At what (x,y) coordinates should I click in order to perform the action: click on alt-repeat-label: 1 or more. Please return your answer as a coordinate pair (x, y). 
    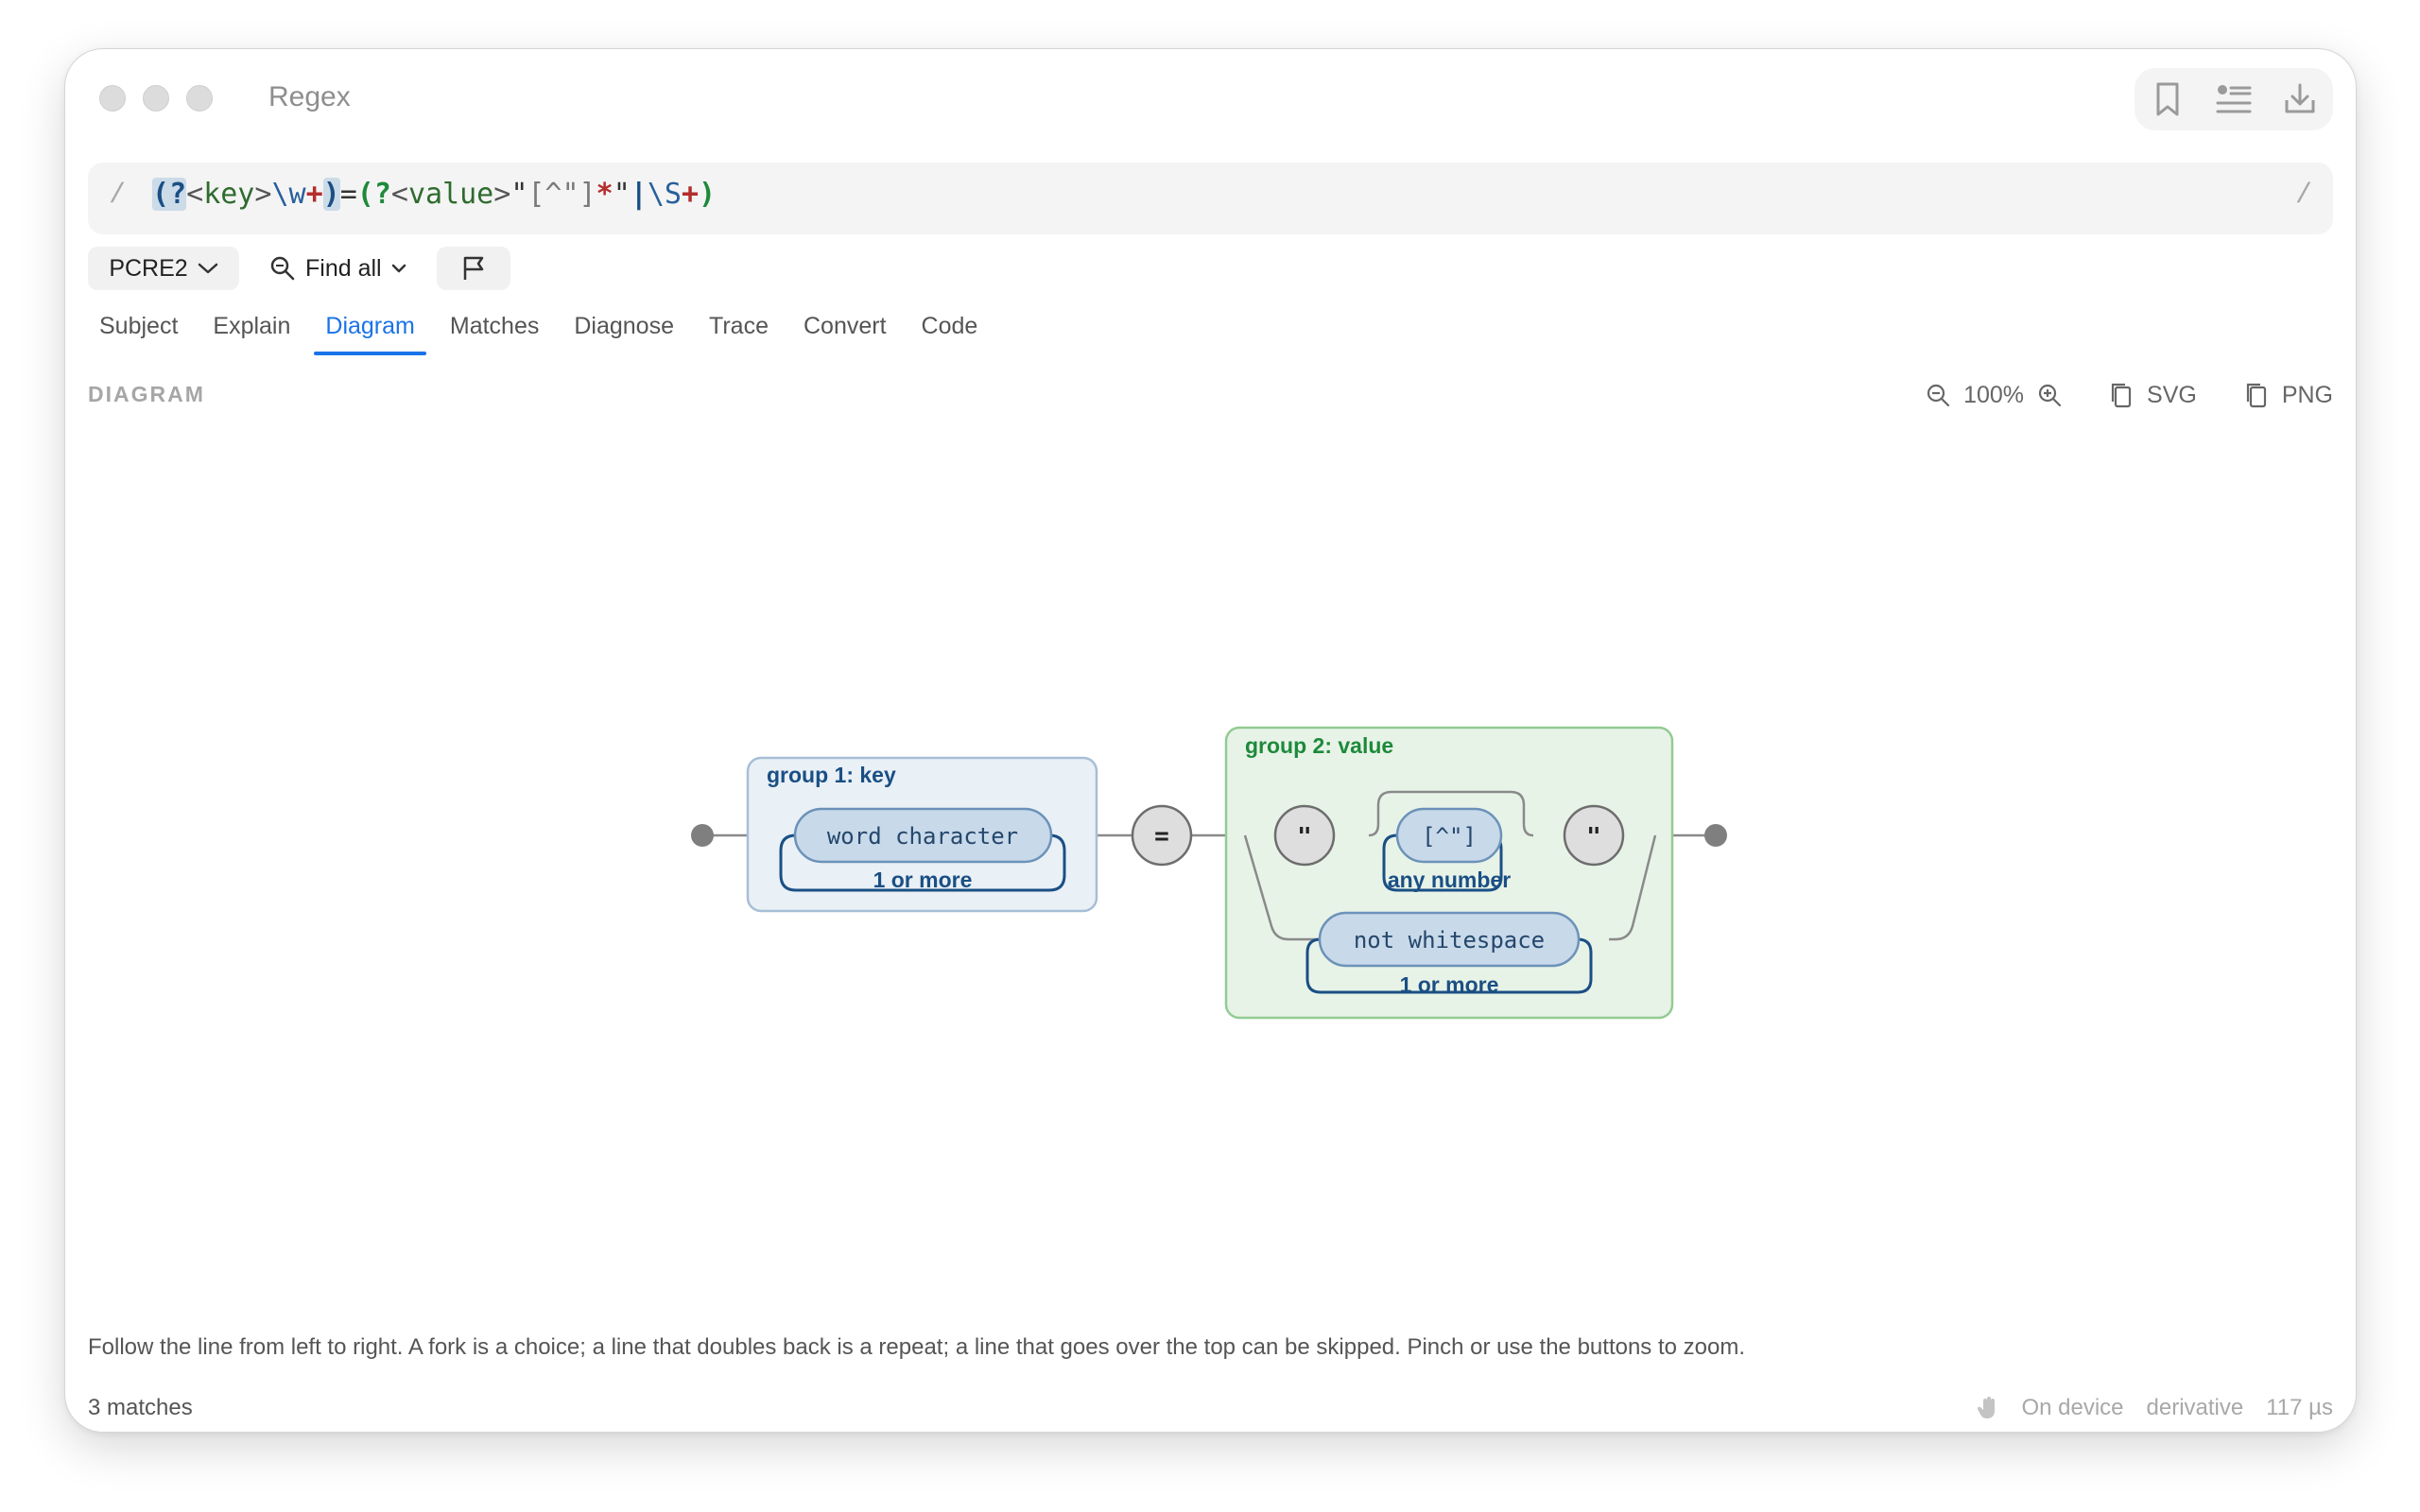
    Looking at the image, I should click on (1449, 984).